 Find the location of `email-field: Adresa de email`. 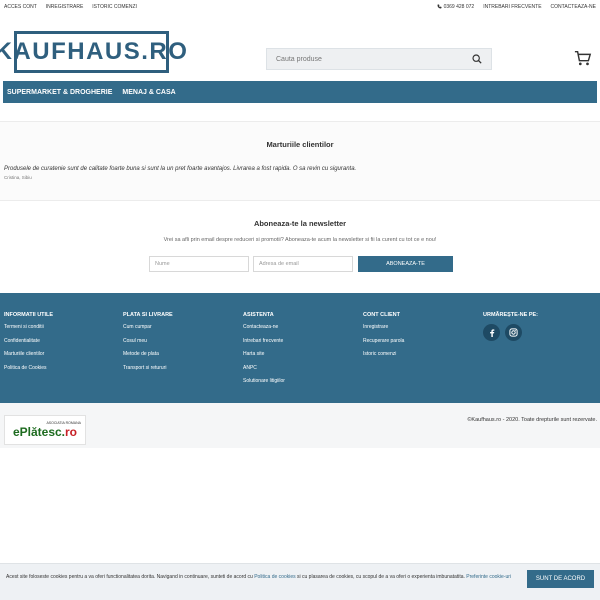

email-field: Adresa de email is located at coordinates (303, 264).